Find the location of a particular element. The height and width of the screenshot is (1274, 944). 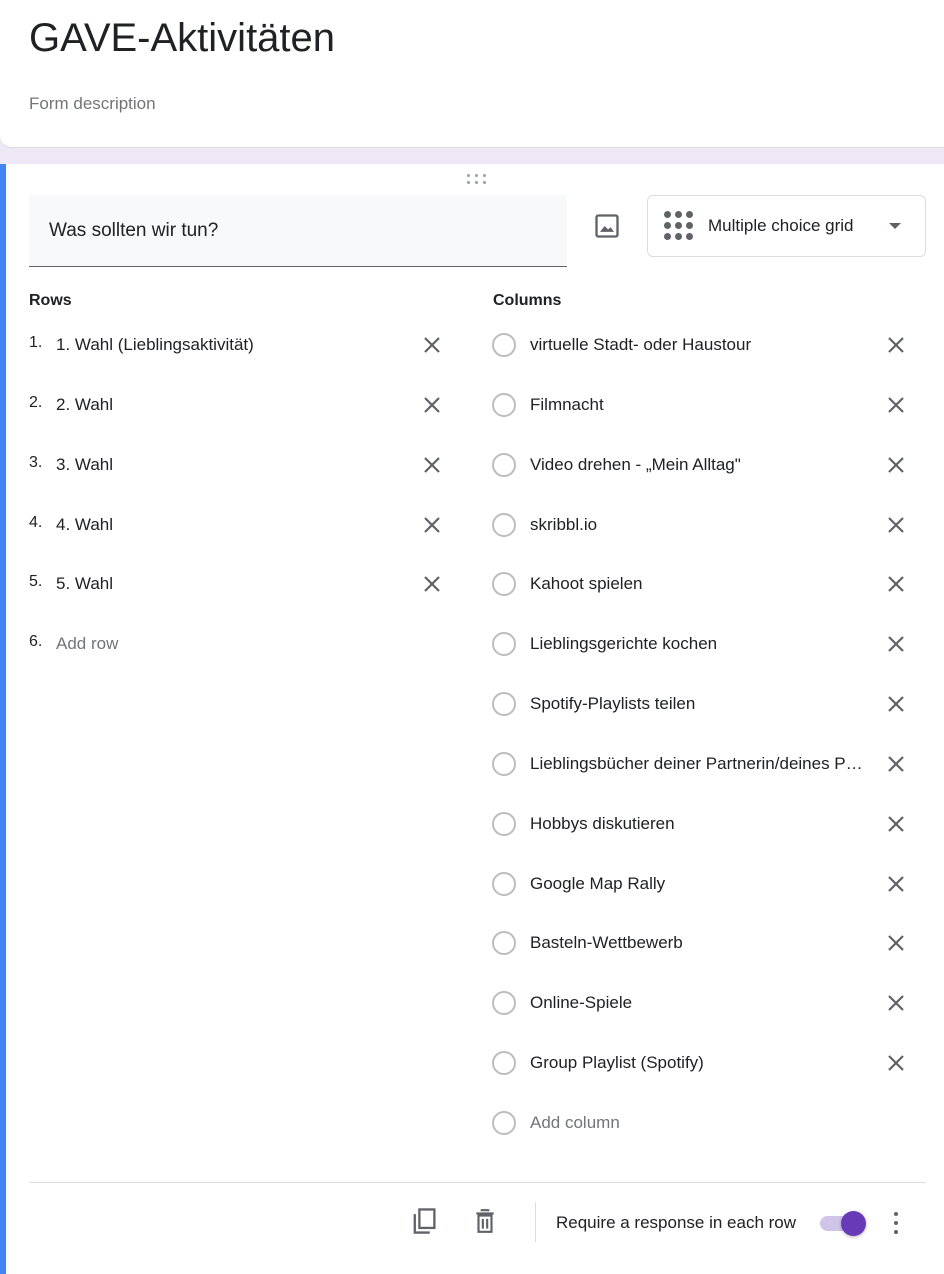

row-number: 2. is located at coordinates (36, 402).